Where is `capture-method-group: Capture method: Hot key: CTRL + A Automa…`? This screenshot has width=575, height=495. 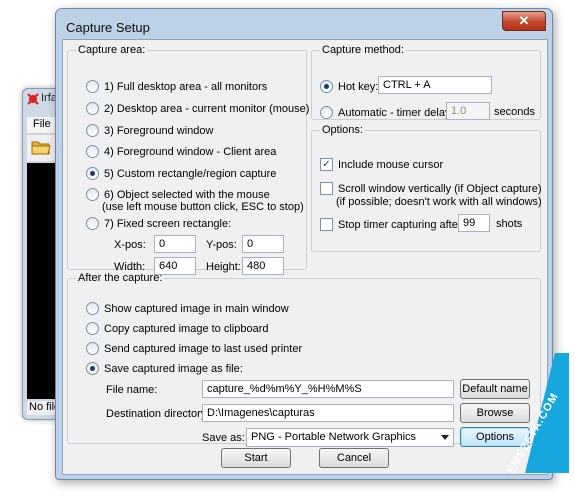
capture-method-group: Capture method: Hot key: CTRL + A Automa… is located at coordinates (426, 82).